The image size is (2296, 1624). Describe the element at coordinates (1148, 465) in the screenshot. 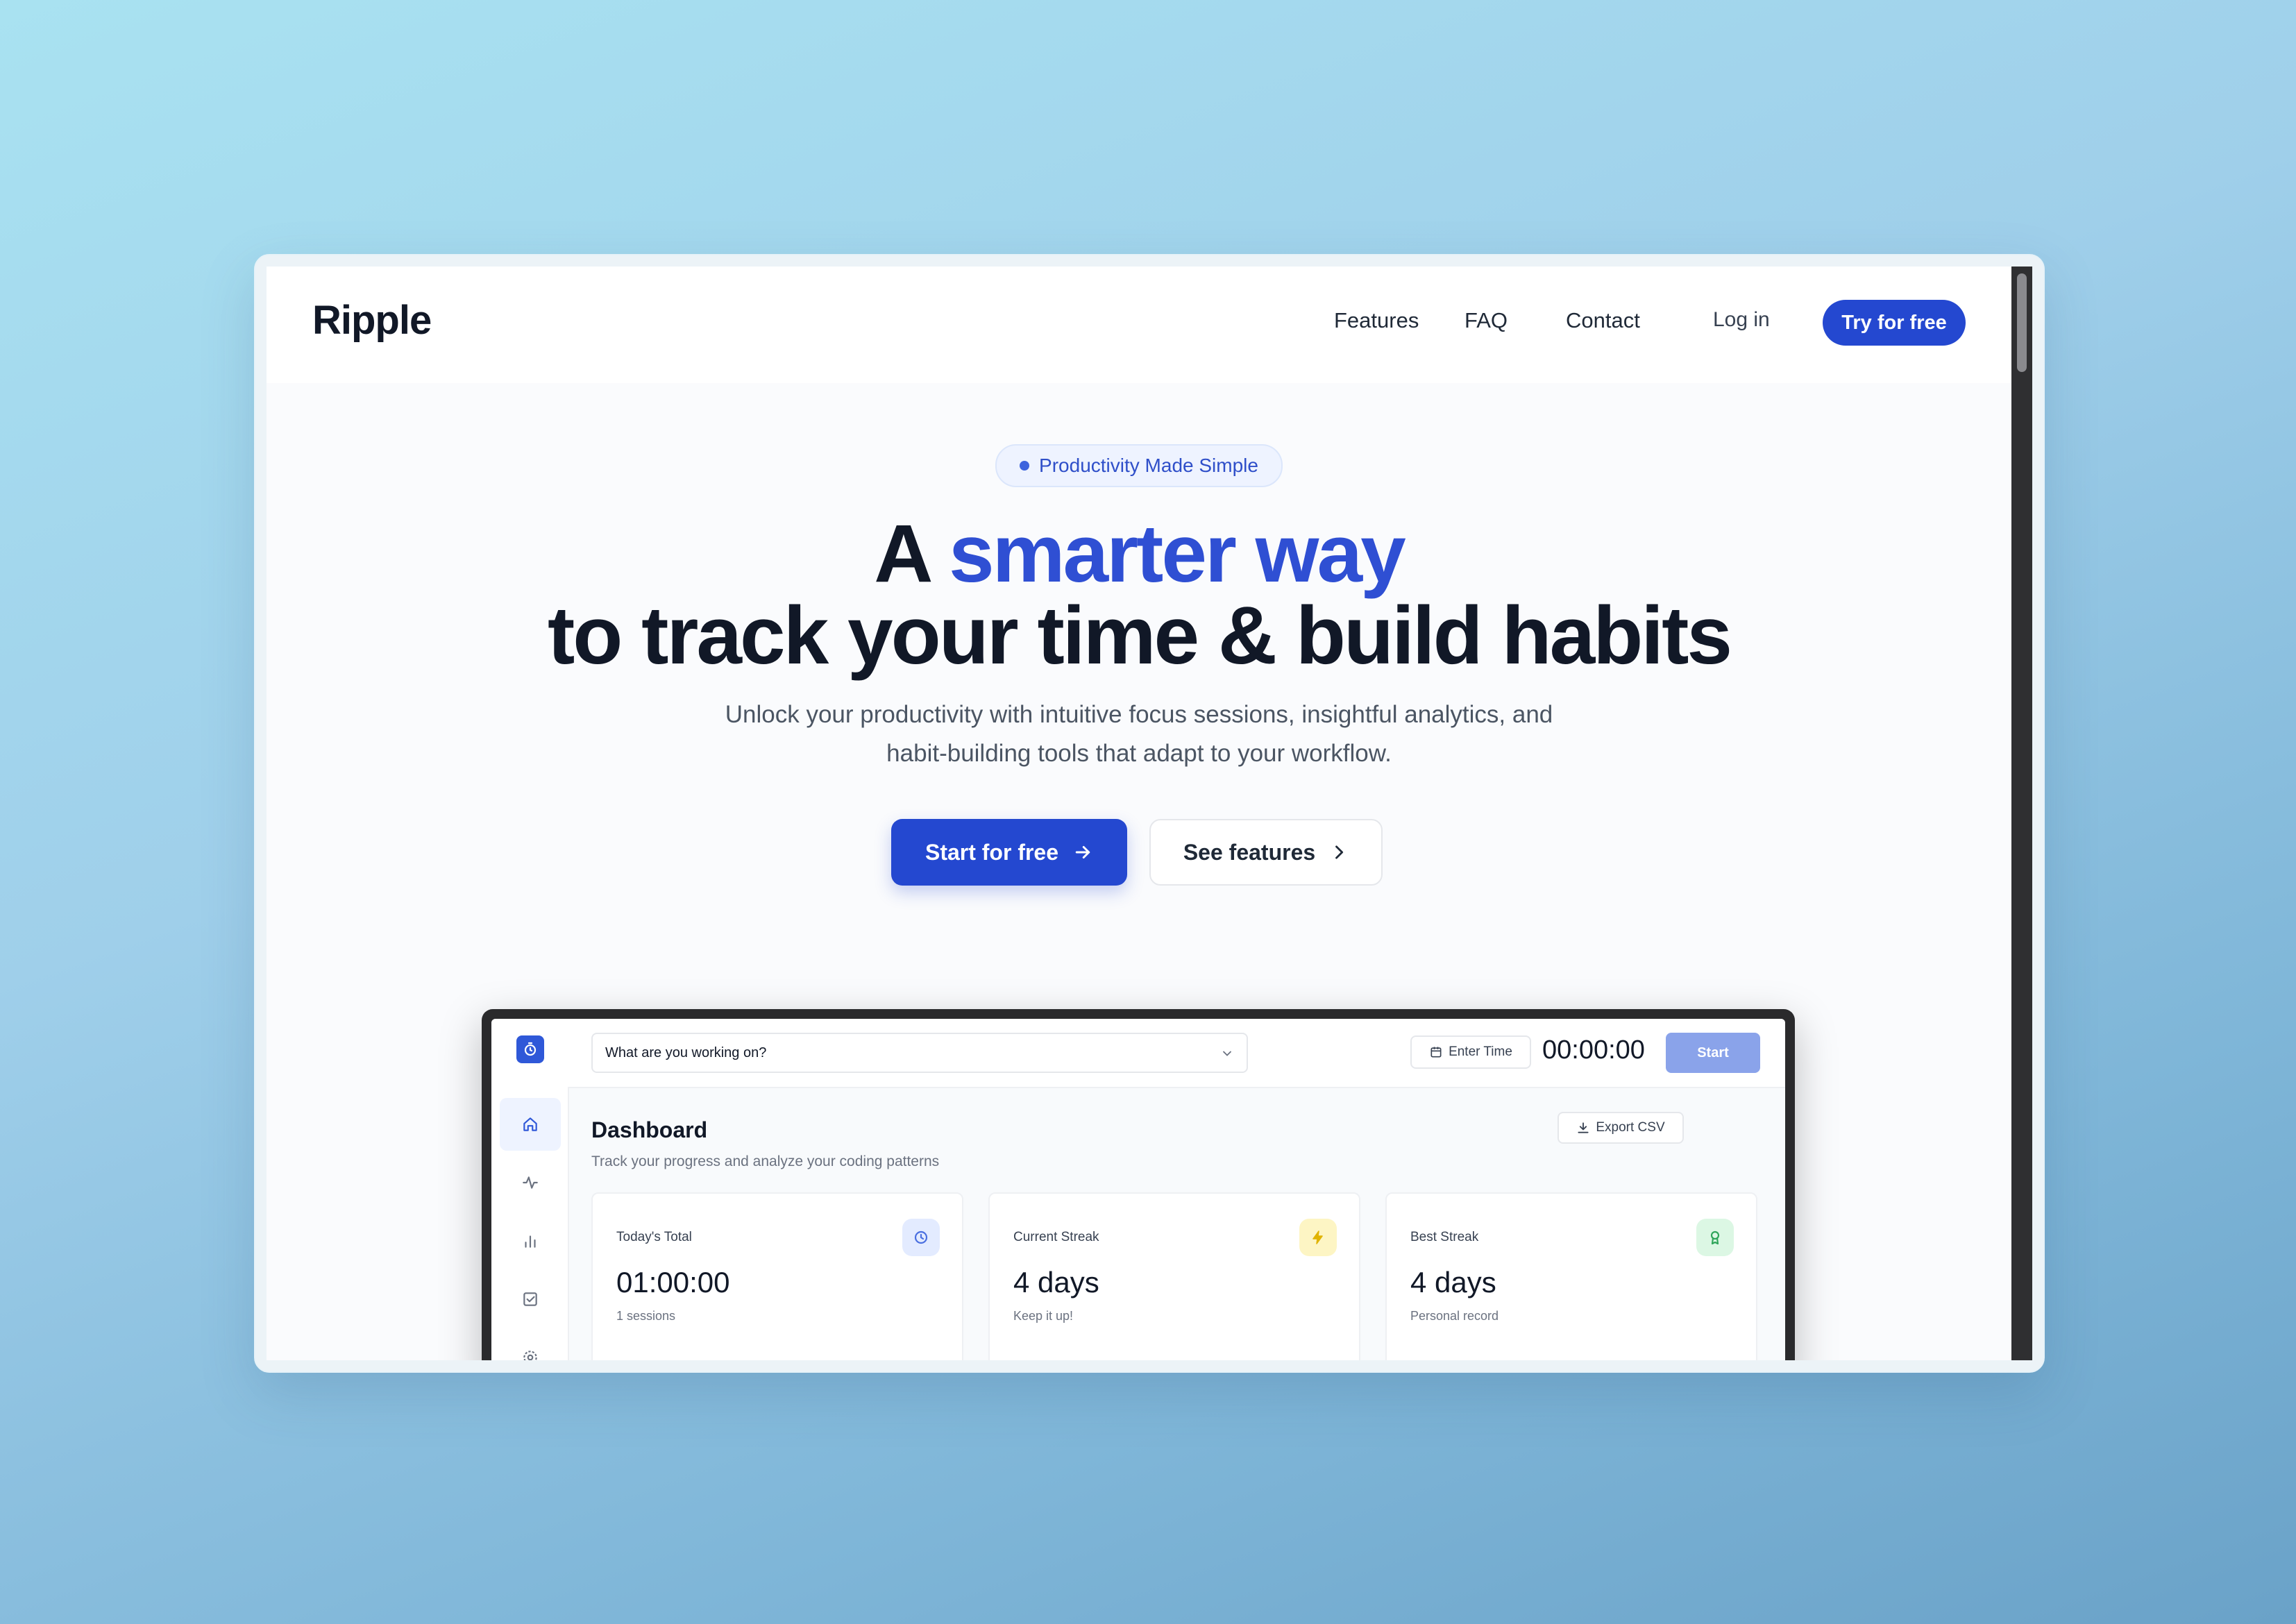

I see `badge-text: Productivity Made Simple` at that location.